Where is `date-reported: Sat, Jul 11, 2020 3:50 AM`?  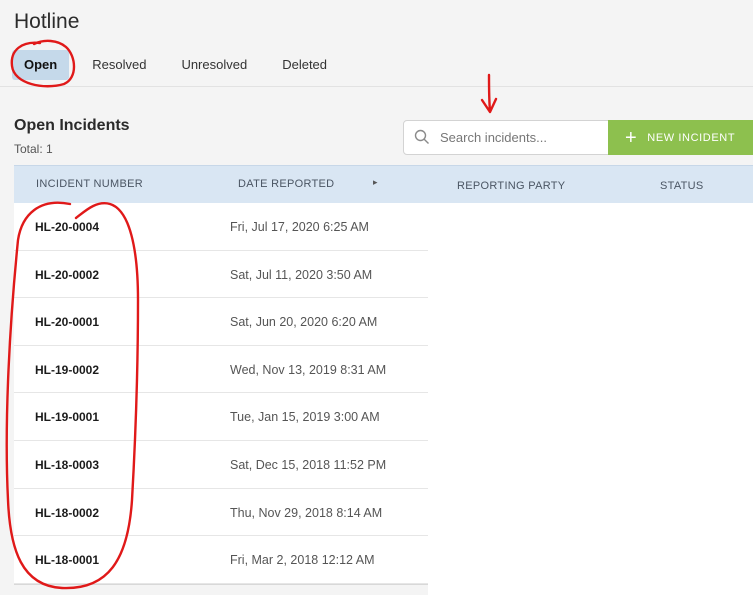
date-reported: Sat, Jul 11, 2020 3:50 AM is located at coordinates (301, 274).